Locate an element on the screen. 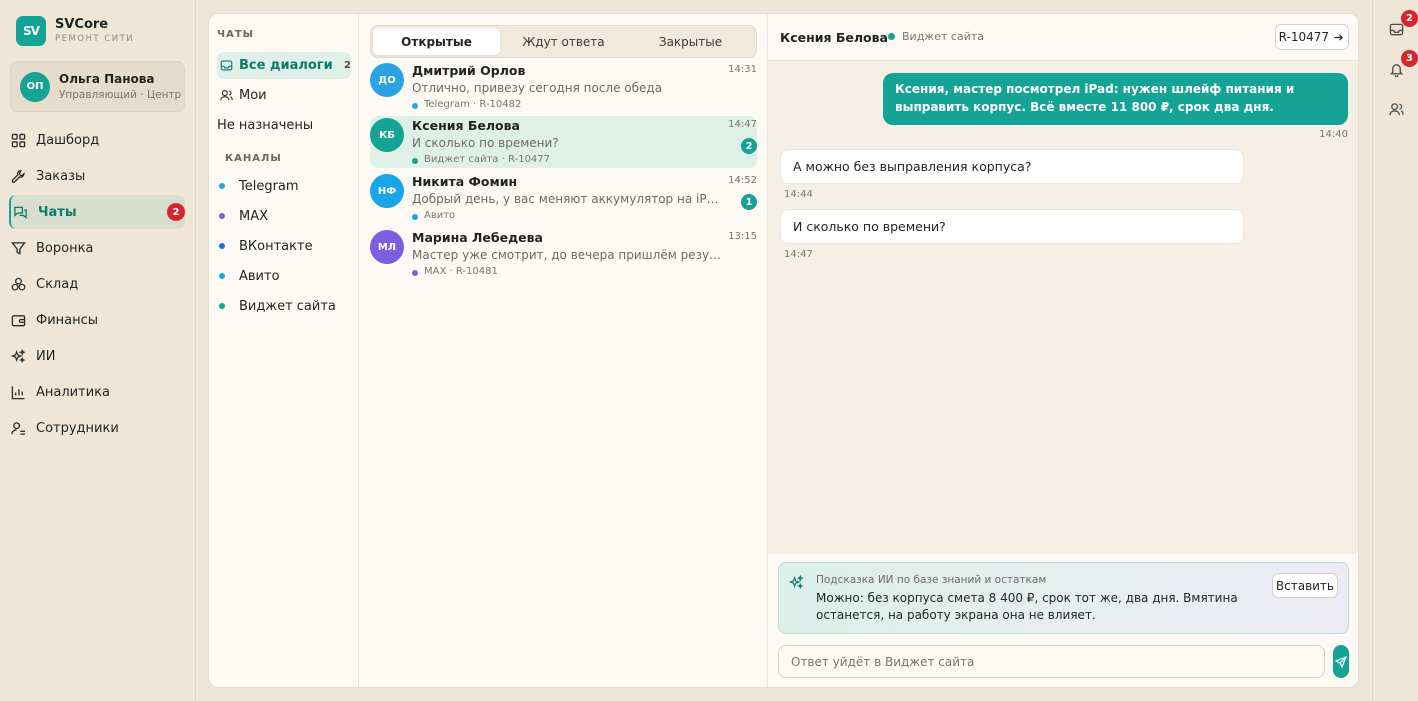 The height and width of the screenshot is (701, 1418). filter-unassigned: Не назначены is located at coordinates (284, 125).